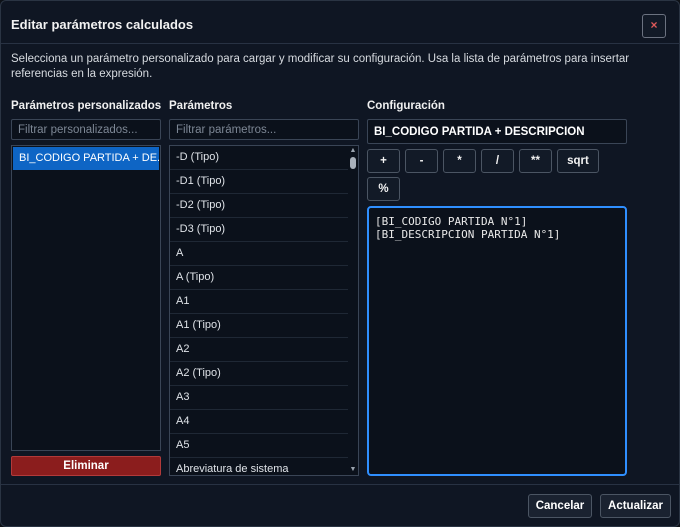  I want to click on custom-params-filter-input, so click(86, 129).